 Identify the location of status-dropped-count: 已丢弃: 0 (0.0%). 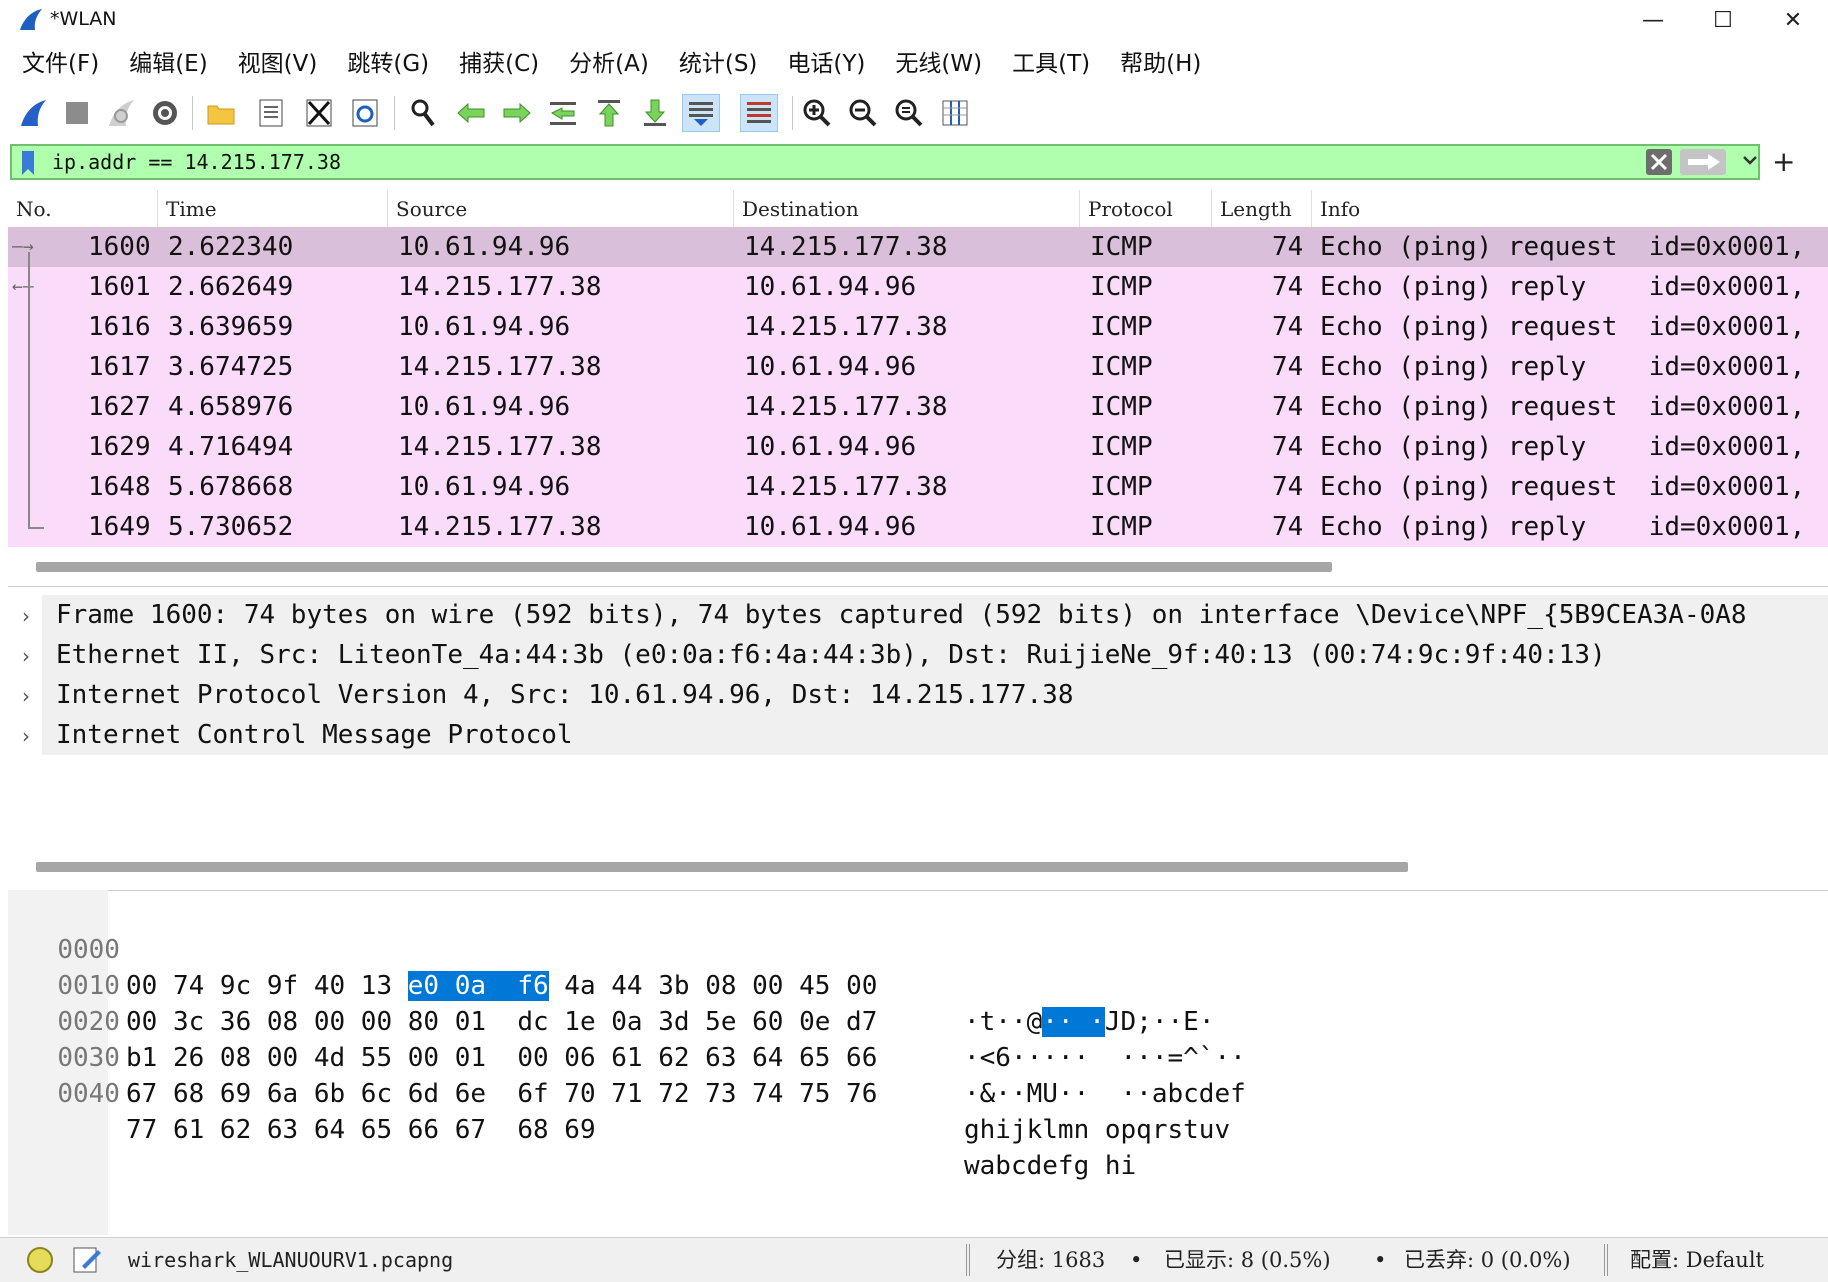
(1487, 1260).